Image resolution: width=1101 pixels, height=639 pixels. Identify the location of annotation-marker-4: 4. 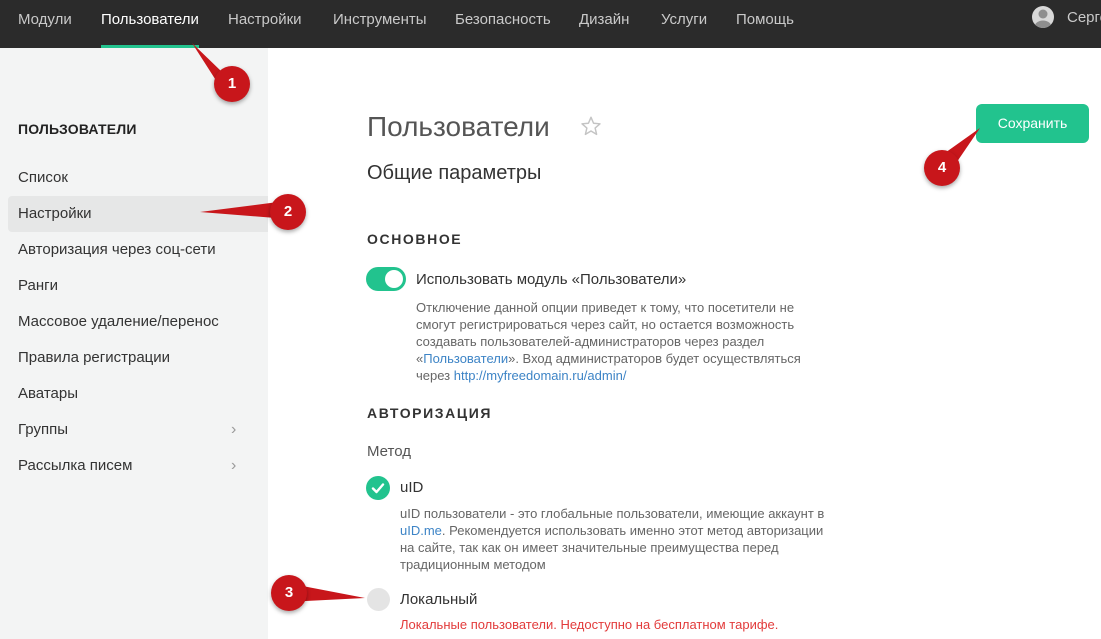
(942, 168).